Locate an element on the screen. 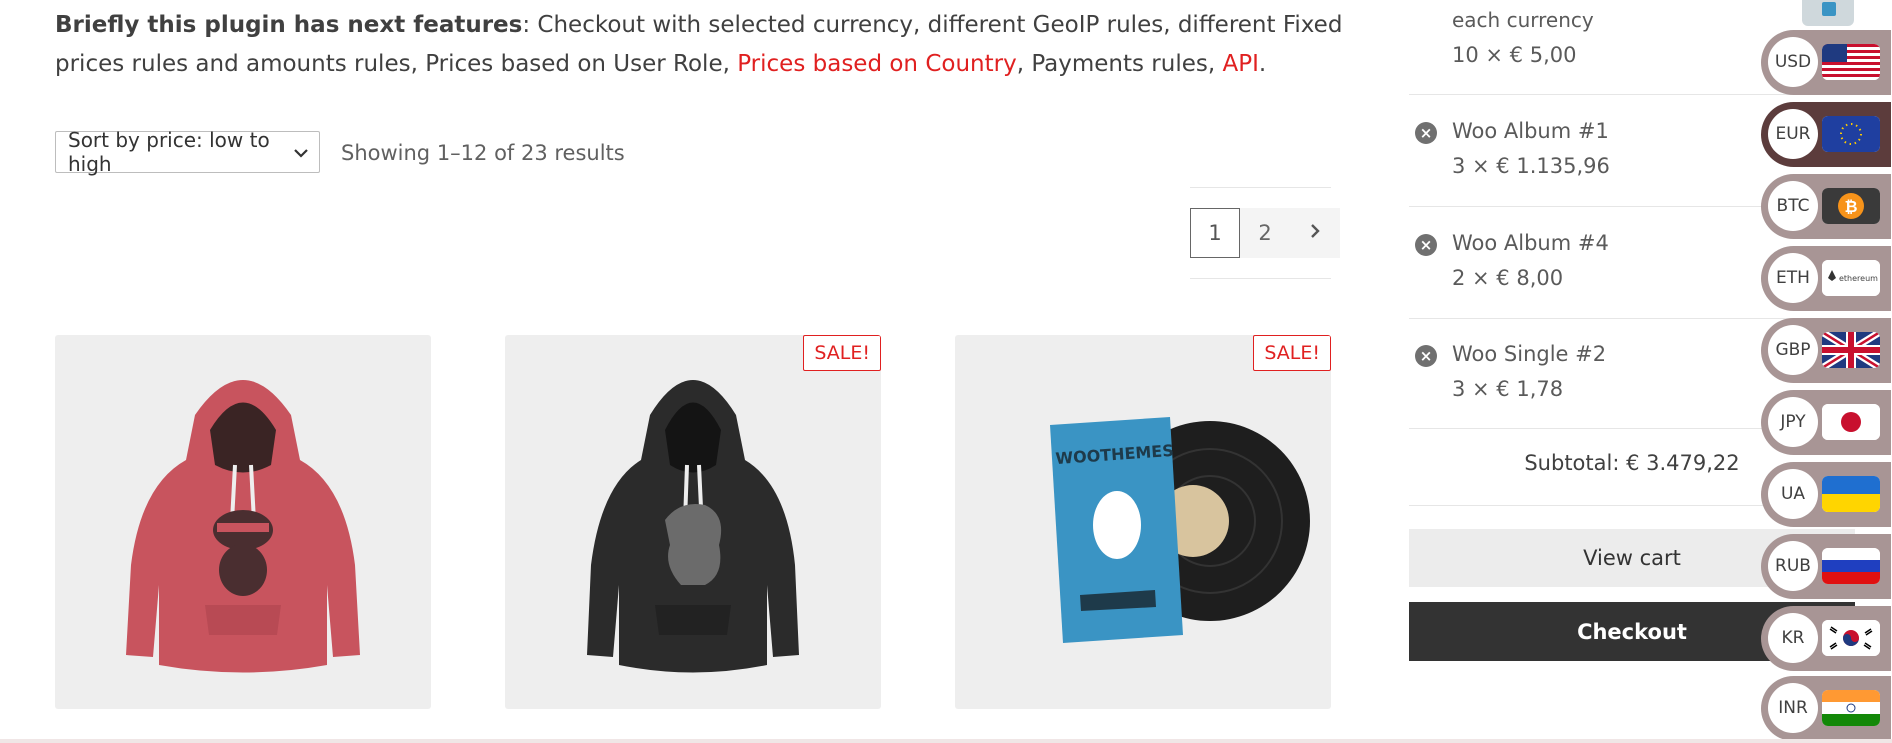  cart-item-qty: 3 × € 1.135,96 is located at coordinates (1531, 166).